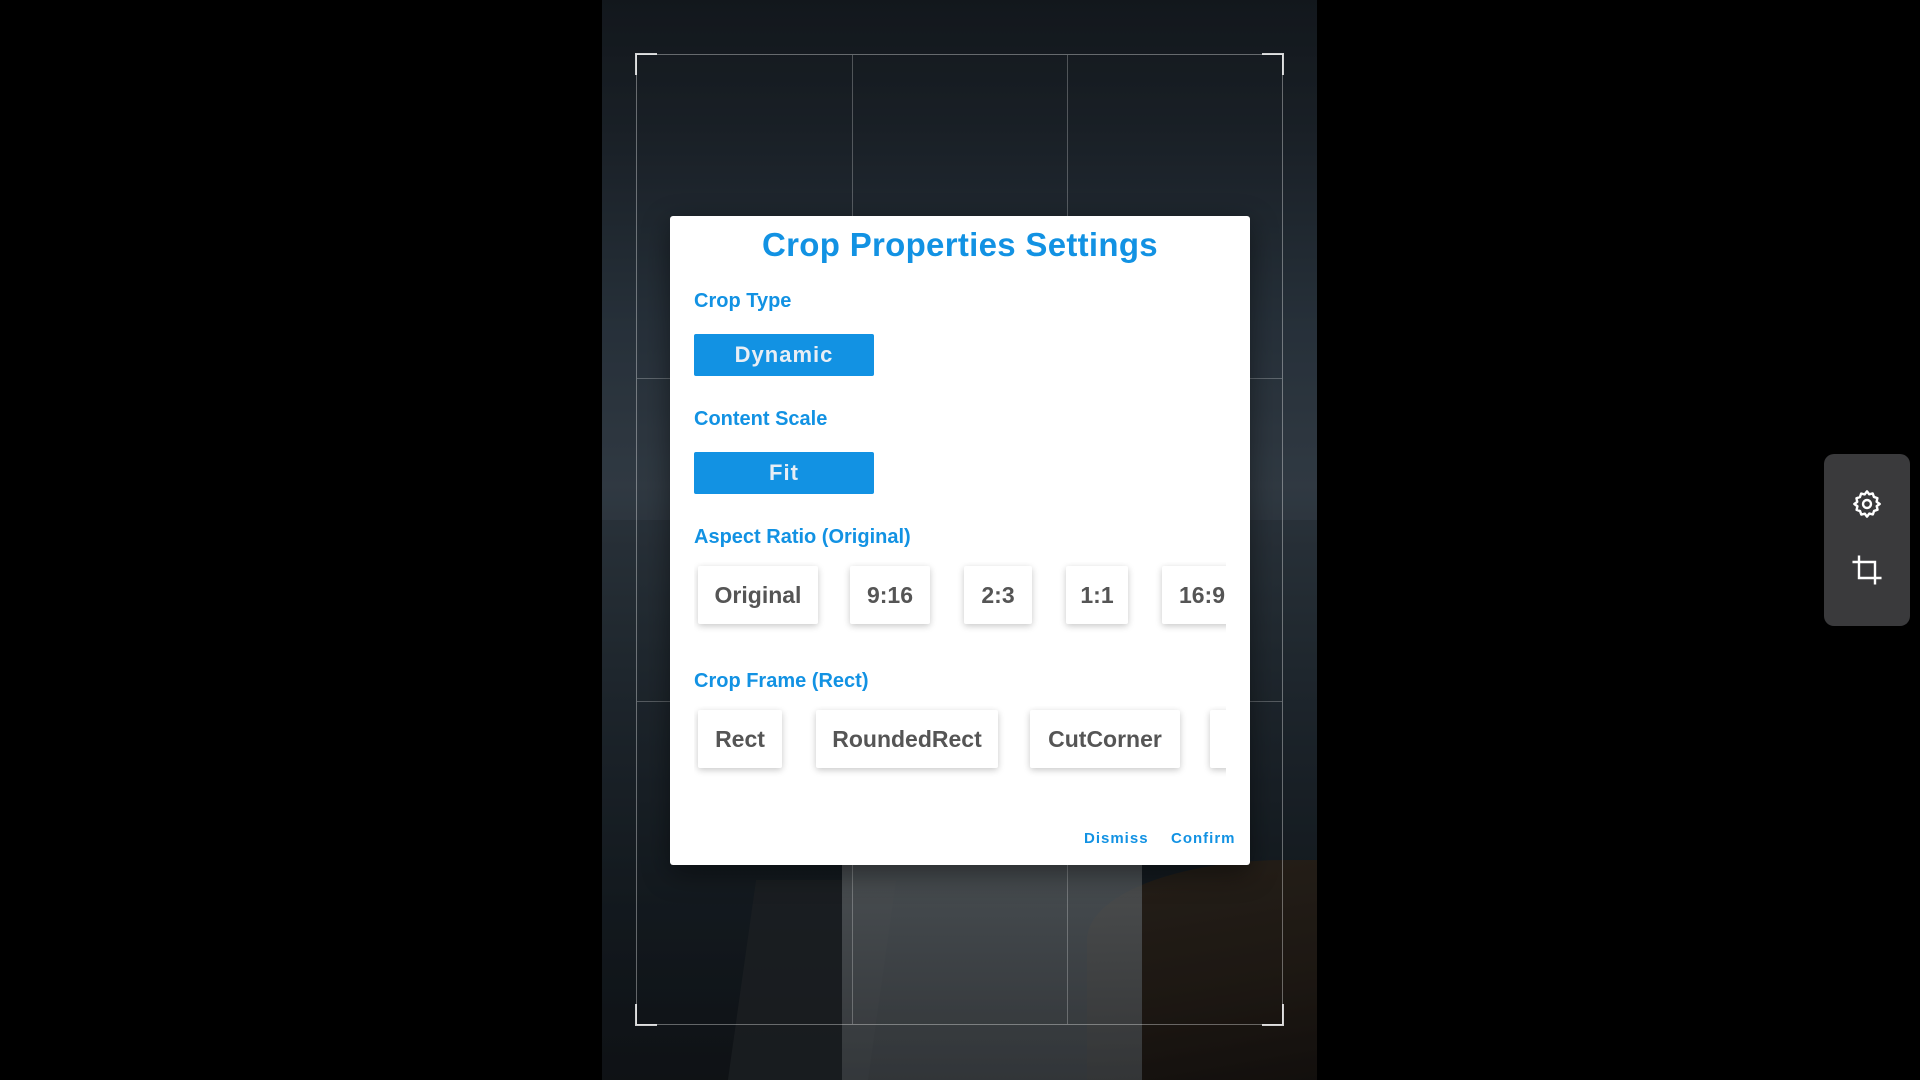  I want to click on aspect-ratio-label: Aspect Ratio (Original), so click(802, 537).